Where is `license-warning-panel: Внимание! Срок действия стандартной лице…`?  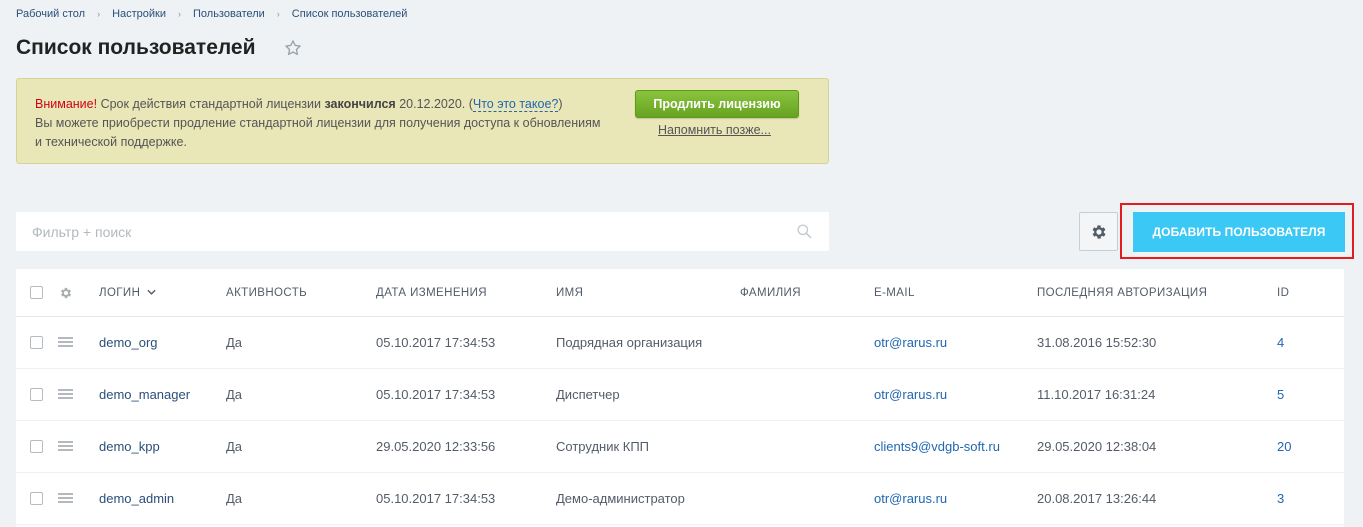 license-warning-panel: Внимание! Срок действия стандартной лице… is located at coordinates (422, 121).